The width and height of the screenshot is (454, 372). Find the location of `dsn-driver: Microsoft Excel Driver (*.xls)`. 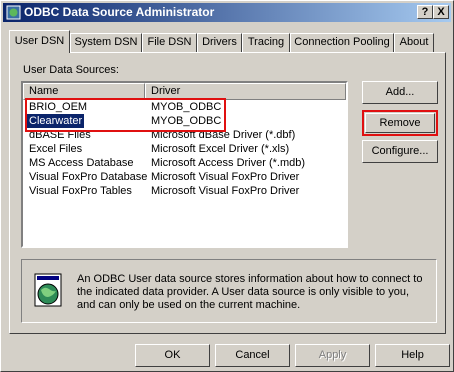

dsn-driver: Microsoft Excel Driver (*.xls) is located at coordinates (220, 149).